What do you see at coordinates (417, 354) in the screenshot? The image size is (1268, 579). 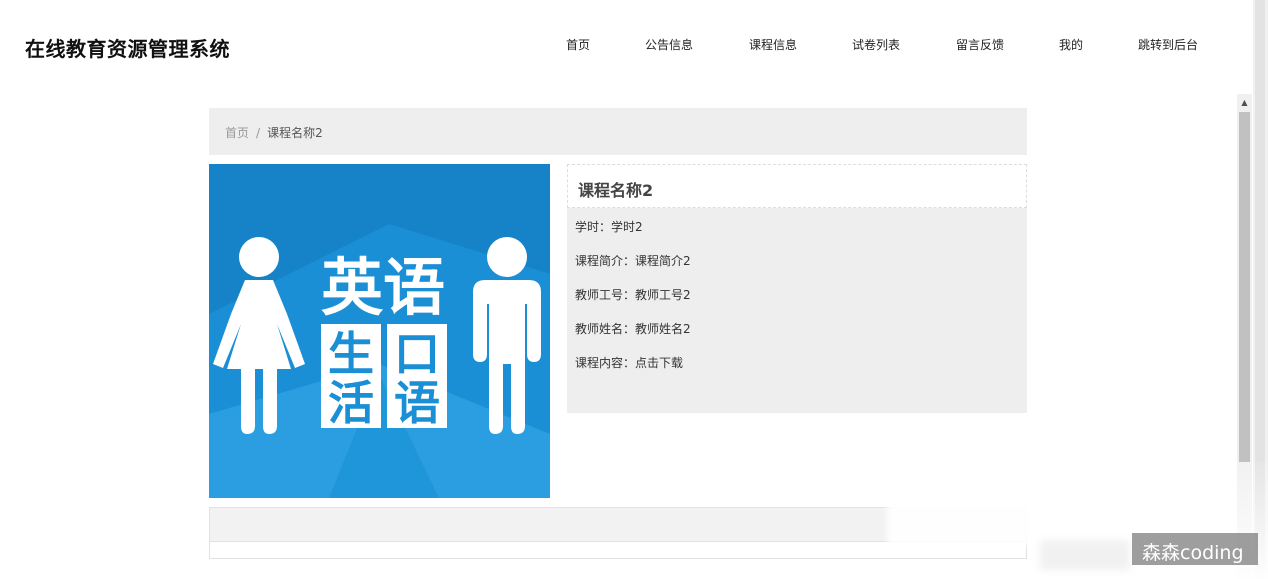 I see `cover-char-2: 口` at bounding box center [417, 354].